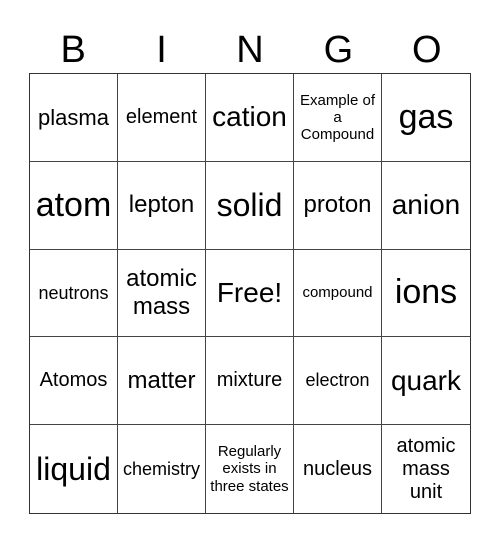 This screenshot has width=500, height=544. What do you see at coordinates (73, 50) in the screenshot?
I see `header-letter-b: B` at bounding box center [73, 50].